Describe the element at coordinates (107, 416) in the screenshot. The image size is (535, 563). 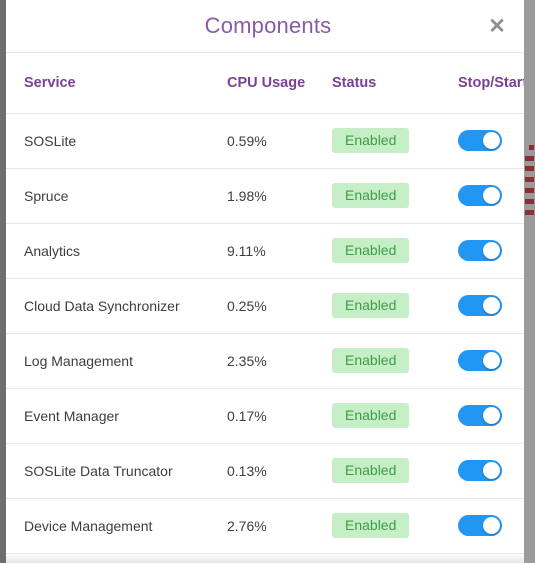
I see `cell-service: Event Manager` at that location.